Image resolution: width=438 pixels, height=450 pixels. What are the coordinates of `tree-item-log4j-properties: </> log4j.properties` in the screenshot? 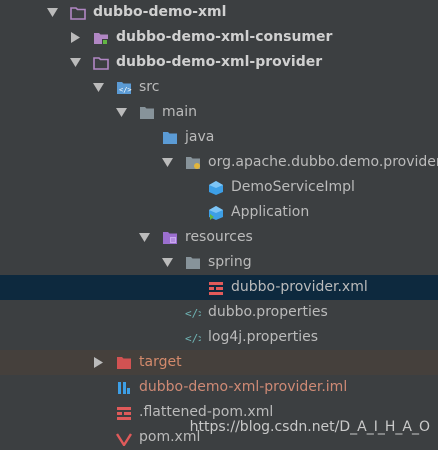 It's located at (219, 337).